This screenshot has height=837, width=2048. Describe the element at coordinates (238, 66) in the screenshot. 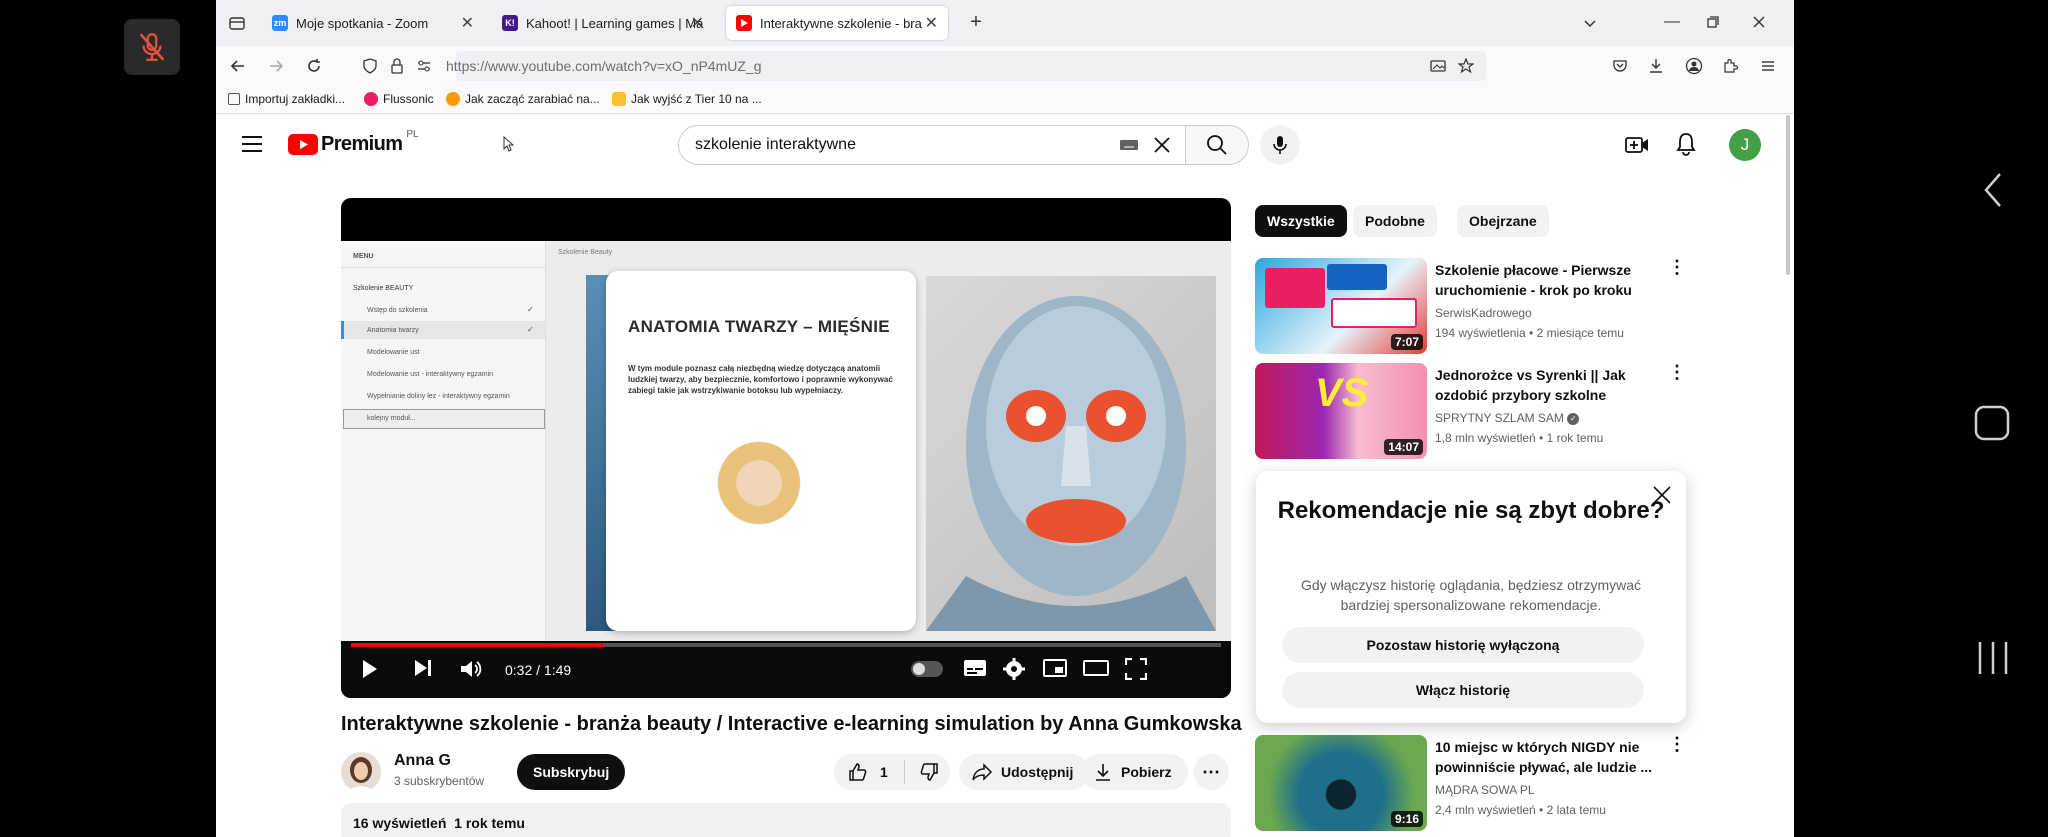

I see `back-icon` at that location.